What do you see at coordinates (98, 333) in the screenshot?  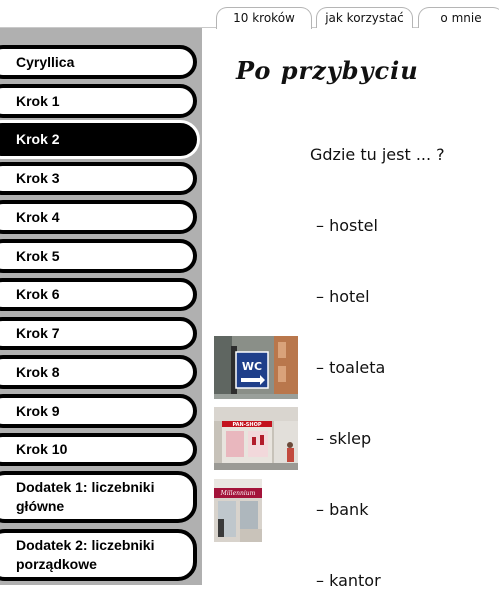 I see `sidebar-item-krok-7: Krok 7` at bounding box center [98, 333].